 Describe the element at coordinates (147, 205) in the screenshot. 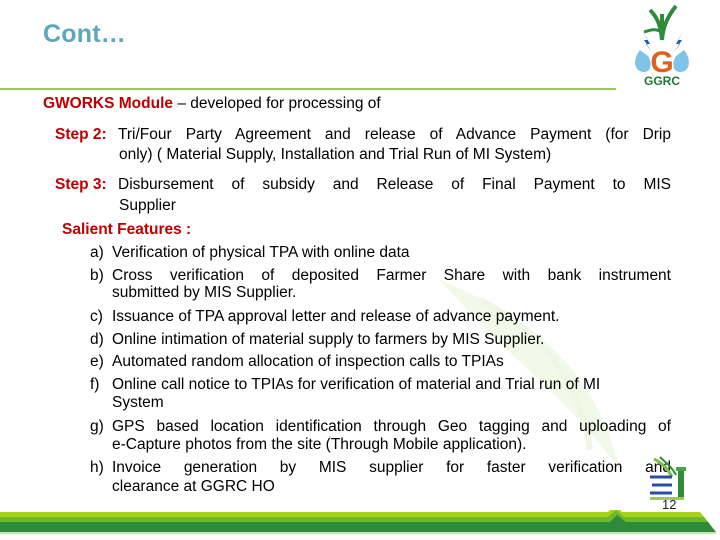

I see `step-text-cont: Supplier` at that location.